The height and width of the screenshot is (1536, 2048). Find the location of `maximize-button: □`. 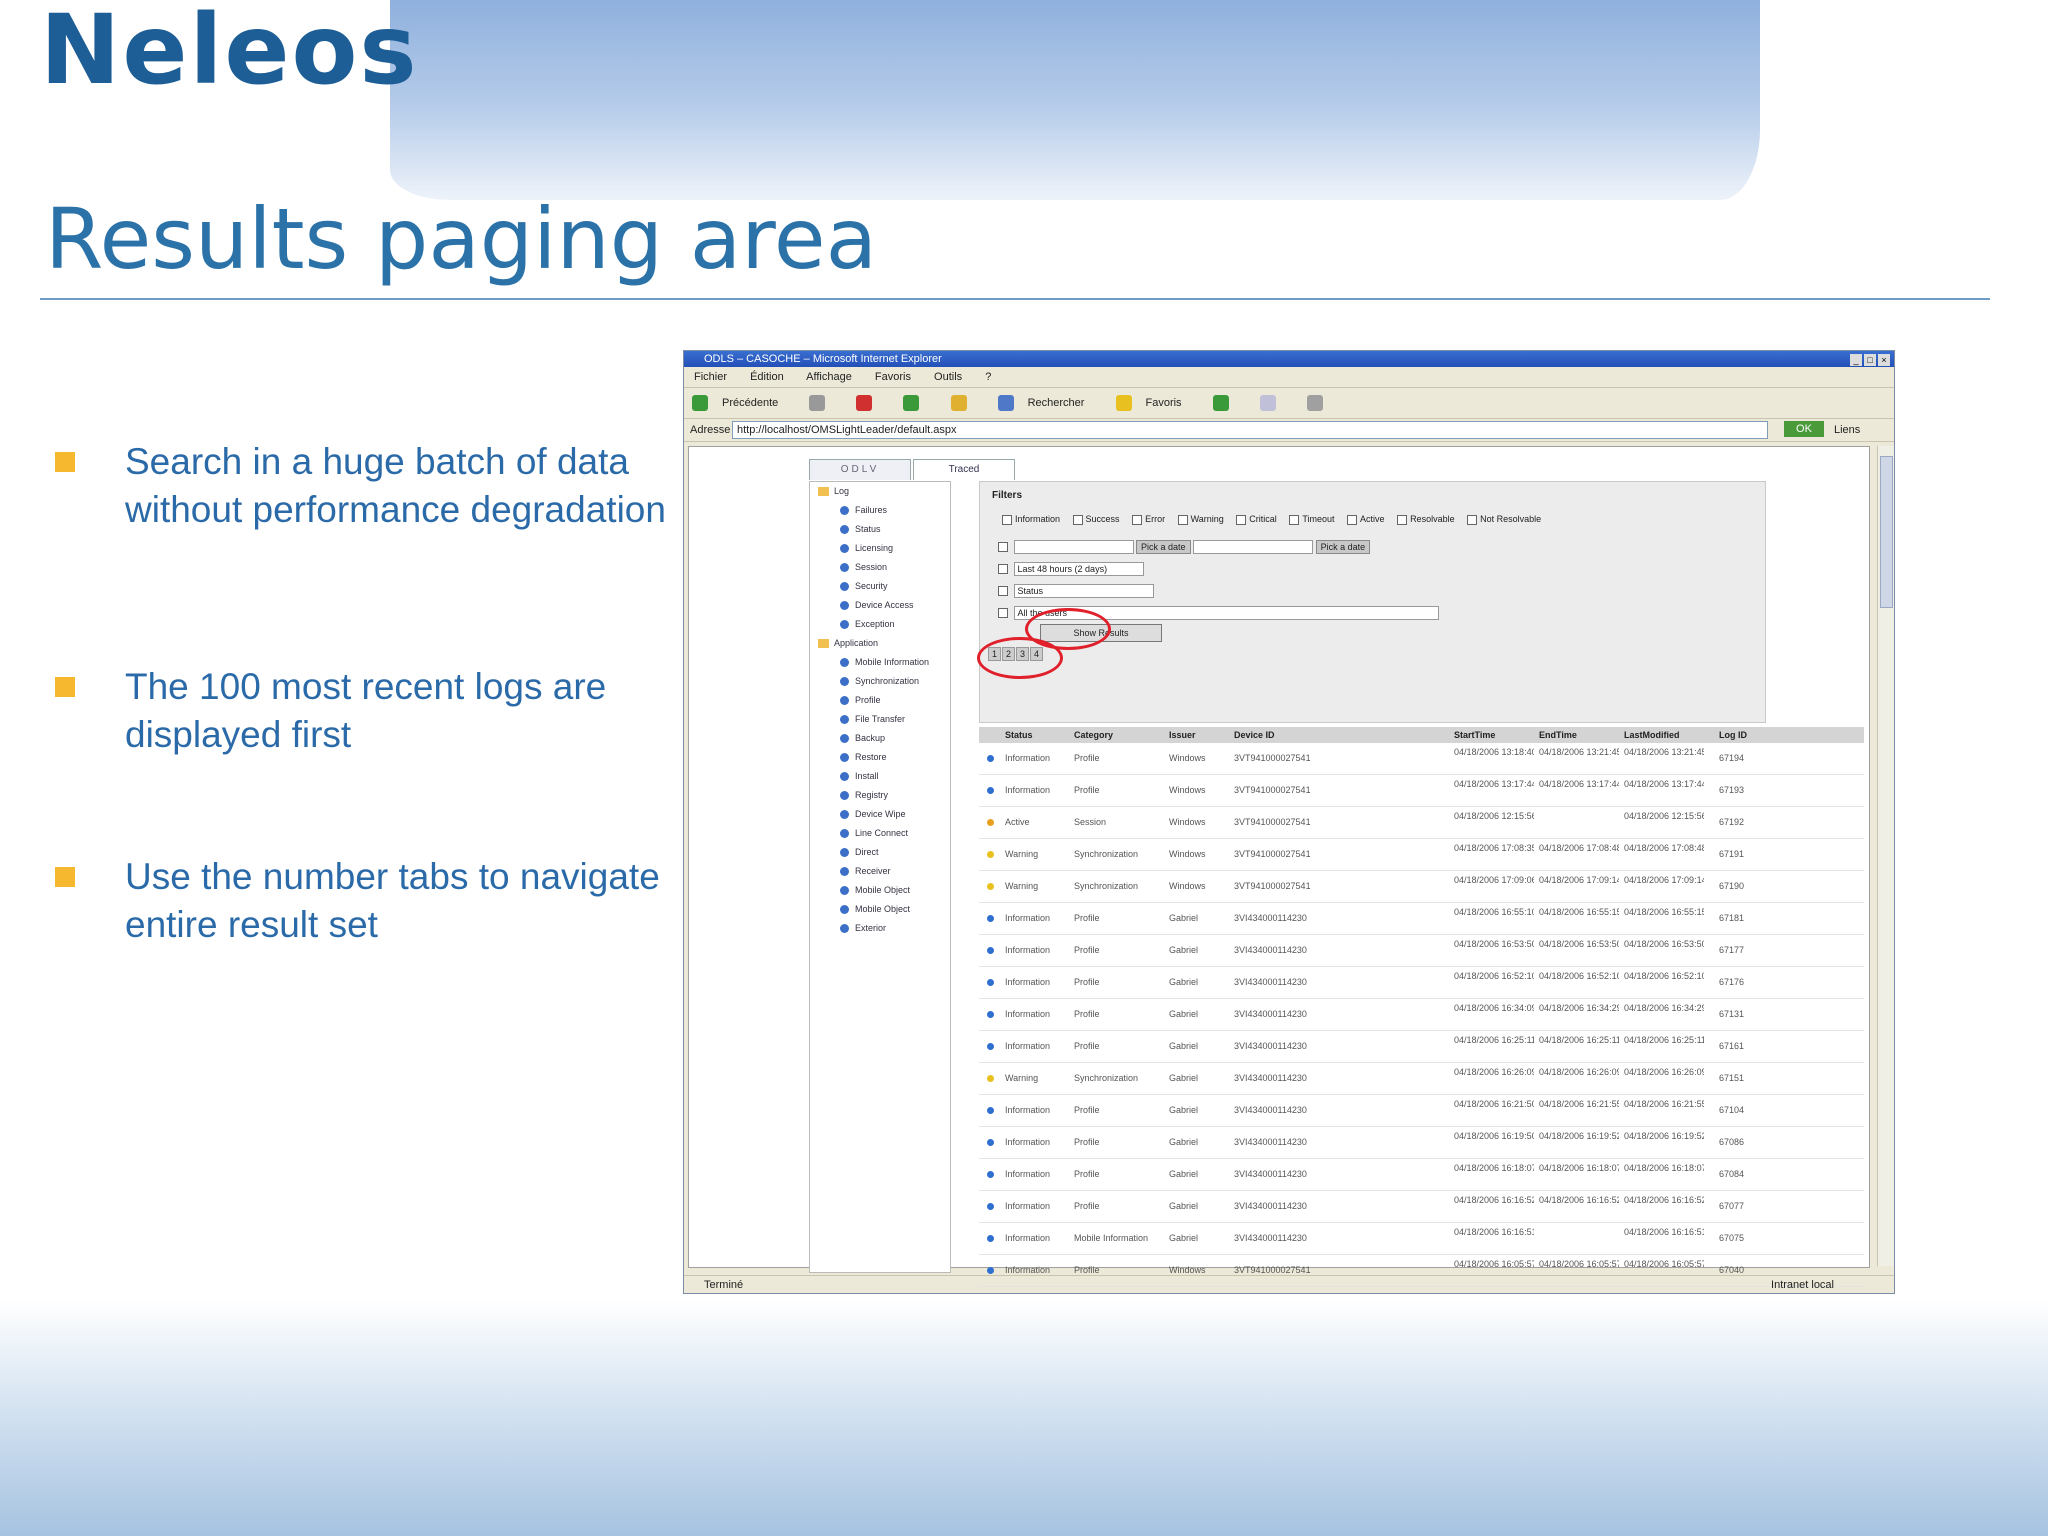

maximize-button: □ is located at coordinates (1870, 360).